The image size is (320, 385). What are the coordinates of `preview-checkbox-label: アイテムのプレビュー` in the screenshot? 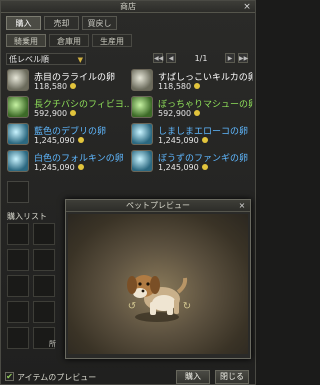 It's located at (57, 377).